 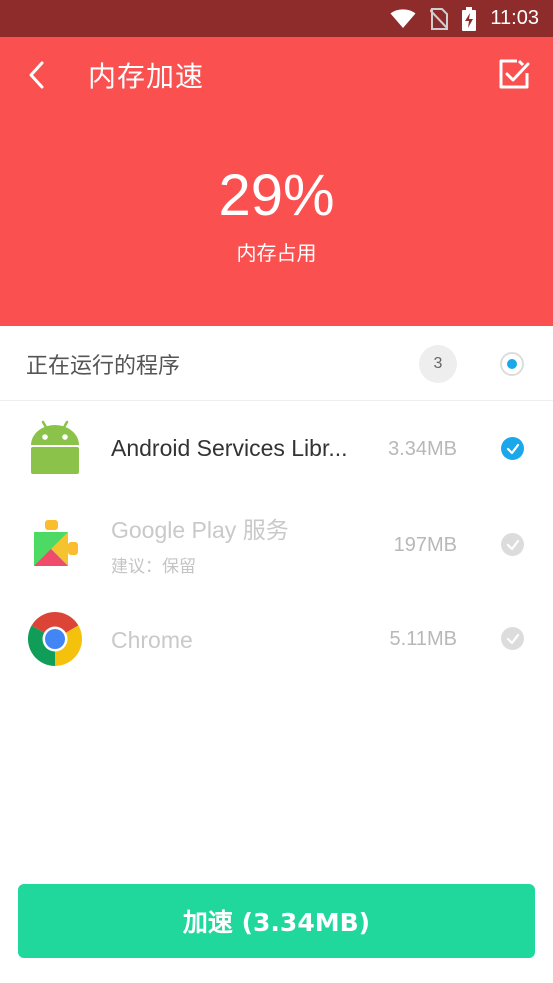 I want to click on page-title: 内存加速, so click(x=146, y=76).